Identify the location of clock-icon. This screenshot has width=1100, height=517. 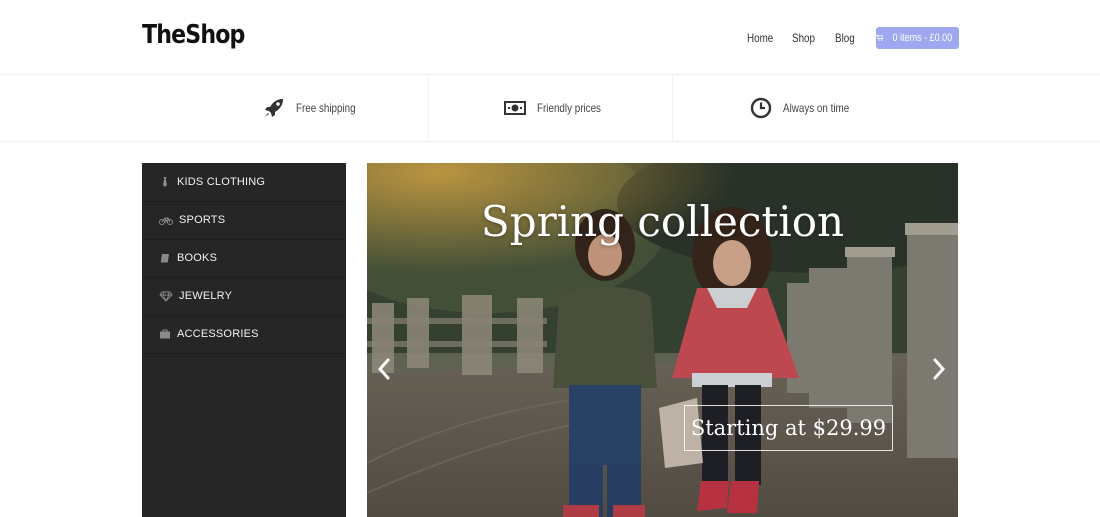
(761, 108).